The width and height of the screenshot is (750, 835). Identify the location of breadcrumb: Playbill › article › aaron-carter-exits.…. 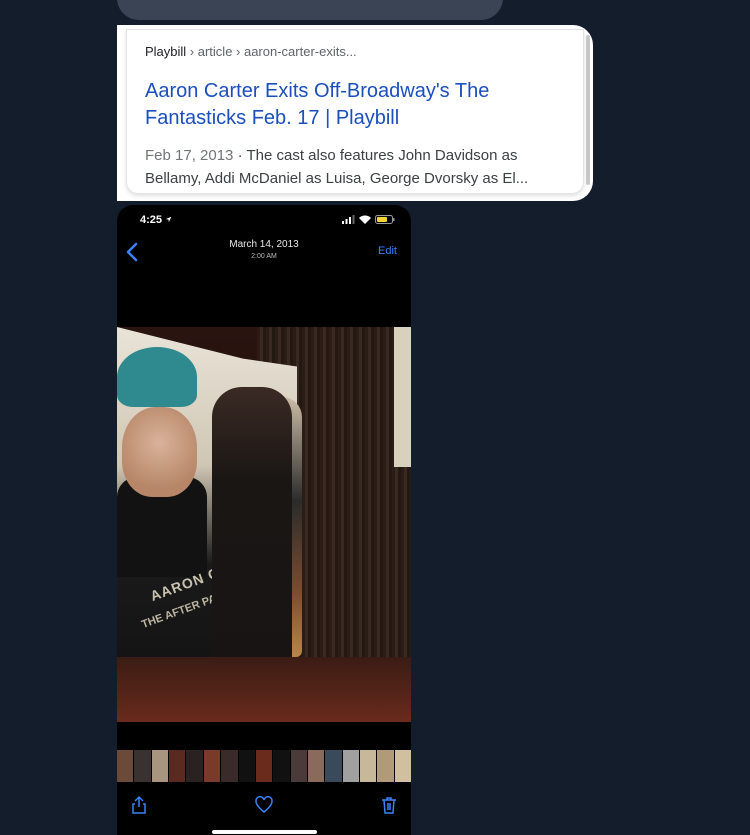
(251, 51).